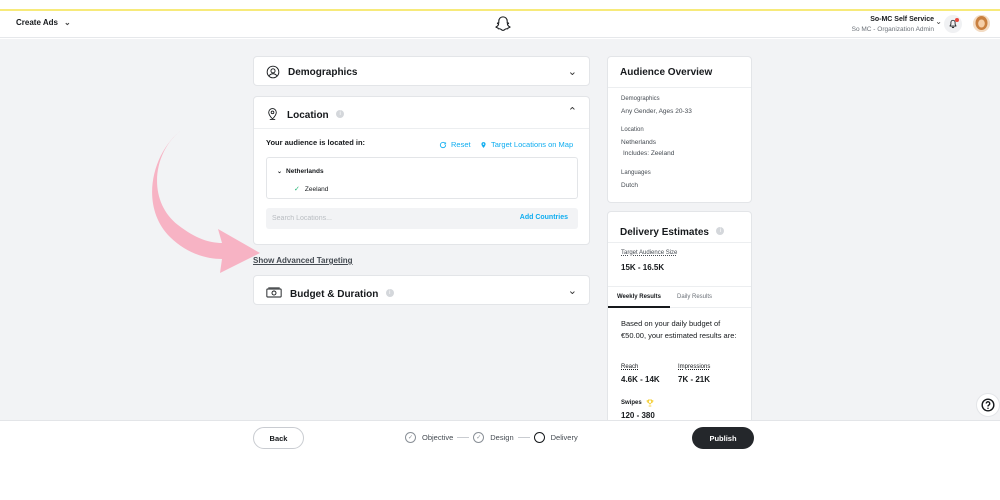  What do you see at coordinates (308, 115) in the screenshot?
I see `location-title: Location` at bounding box center [308, 115].